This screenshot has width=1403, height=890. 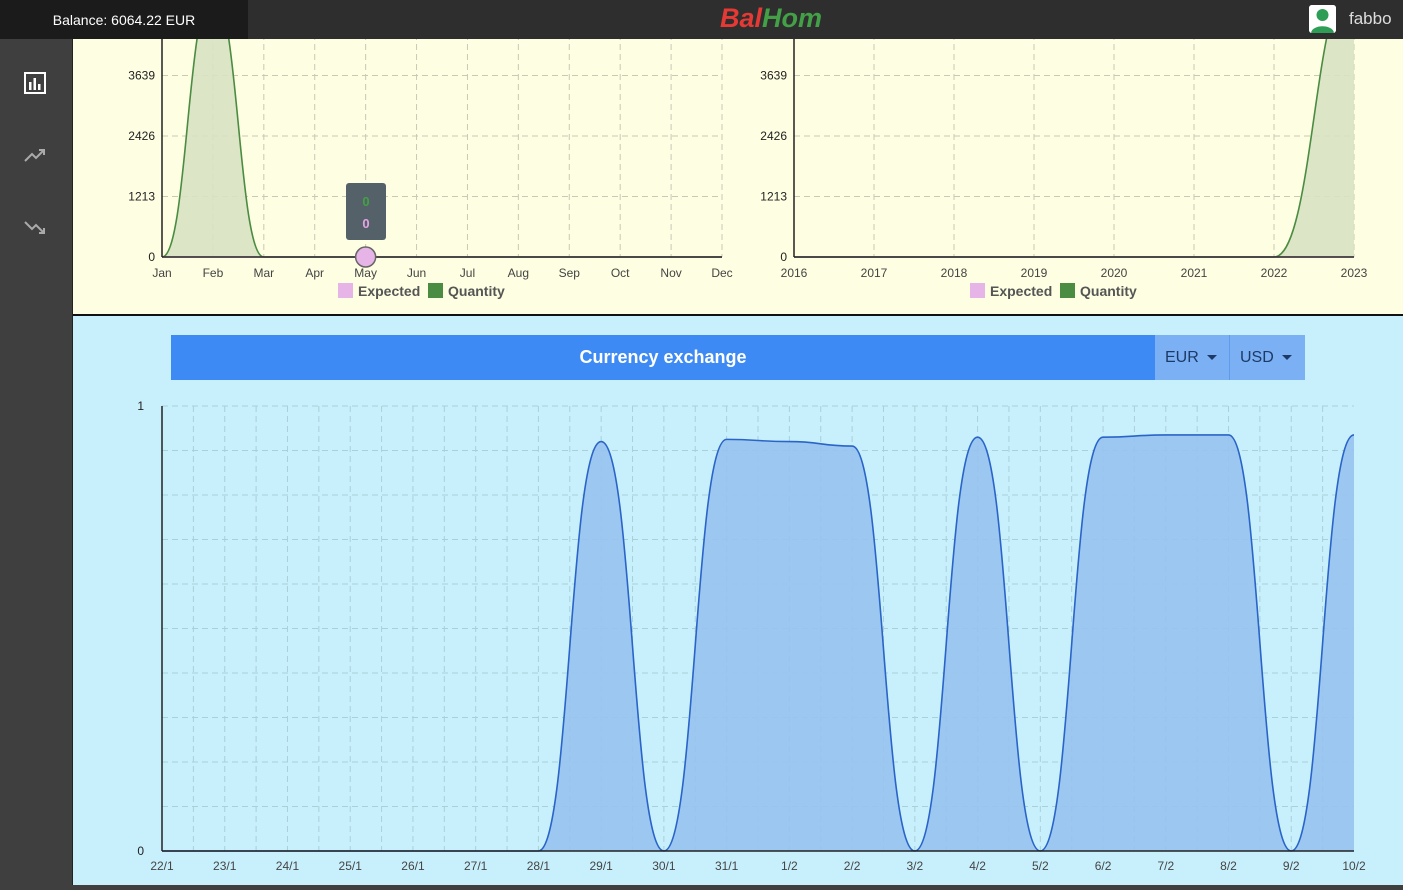 What do you see at coordinates (1067, 290) in the screenshot?
I see `yearly-legend-quantity-swatch` at bounding box center [1067, 290].